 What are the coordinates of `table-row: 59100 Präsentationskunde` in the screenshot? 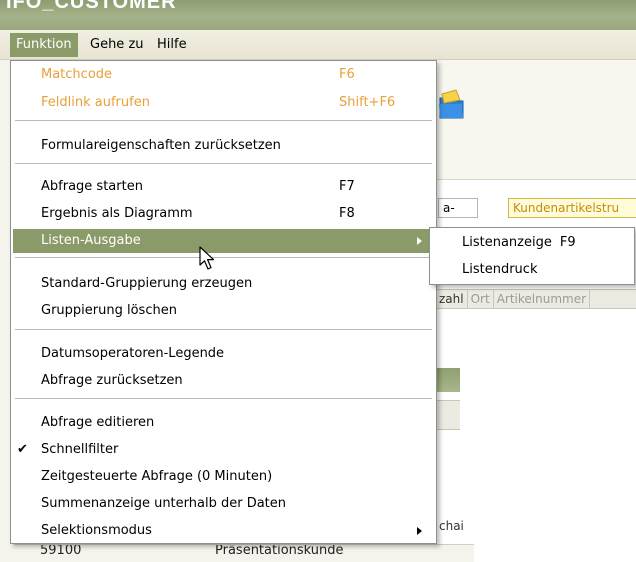 It's located at (244, 553).